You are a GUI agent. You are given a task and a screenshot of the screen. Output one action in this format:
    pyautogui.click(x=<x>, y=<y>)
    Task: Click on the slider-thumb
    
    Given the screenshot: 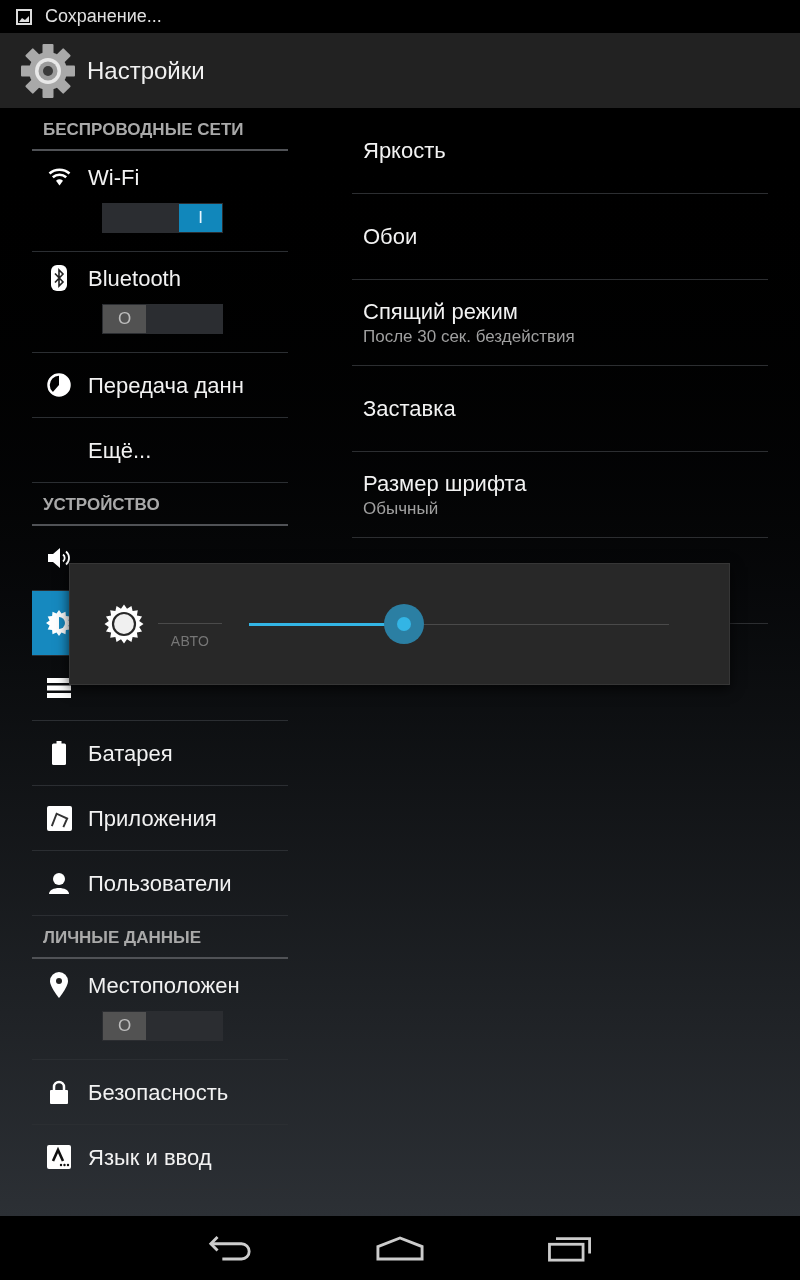 What is the action you would take?
    pyautogui.click(x=404, y=624)
    